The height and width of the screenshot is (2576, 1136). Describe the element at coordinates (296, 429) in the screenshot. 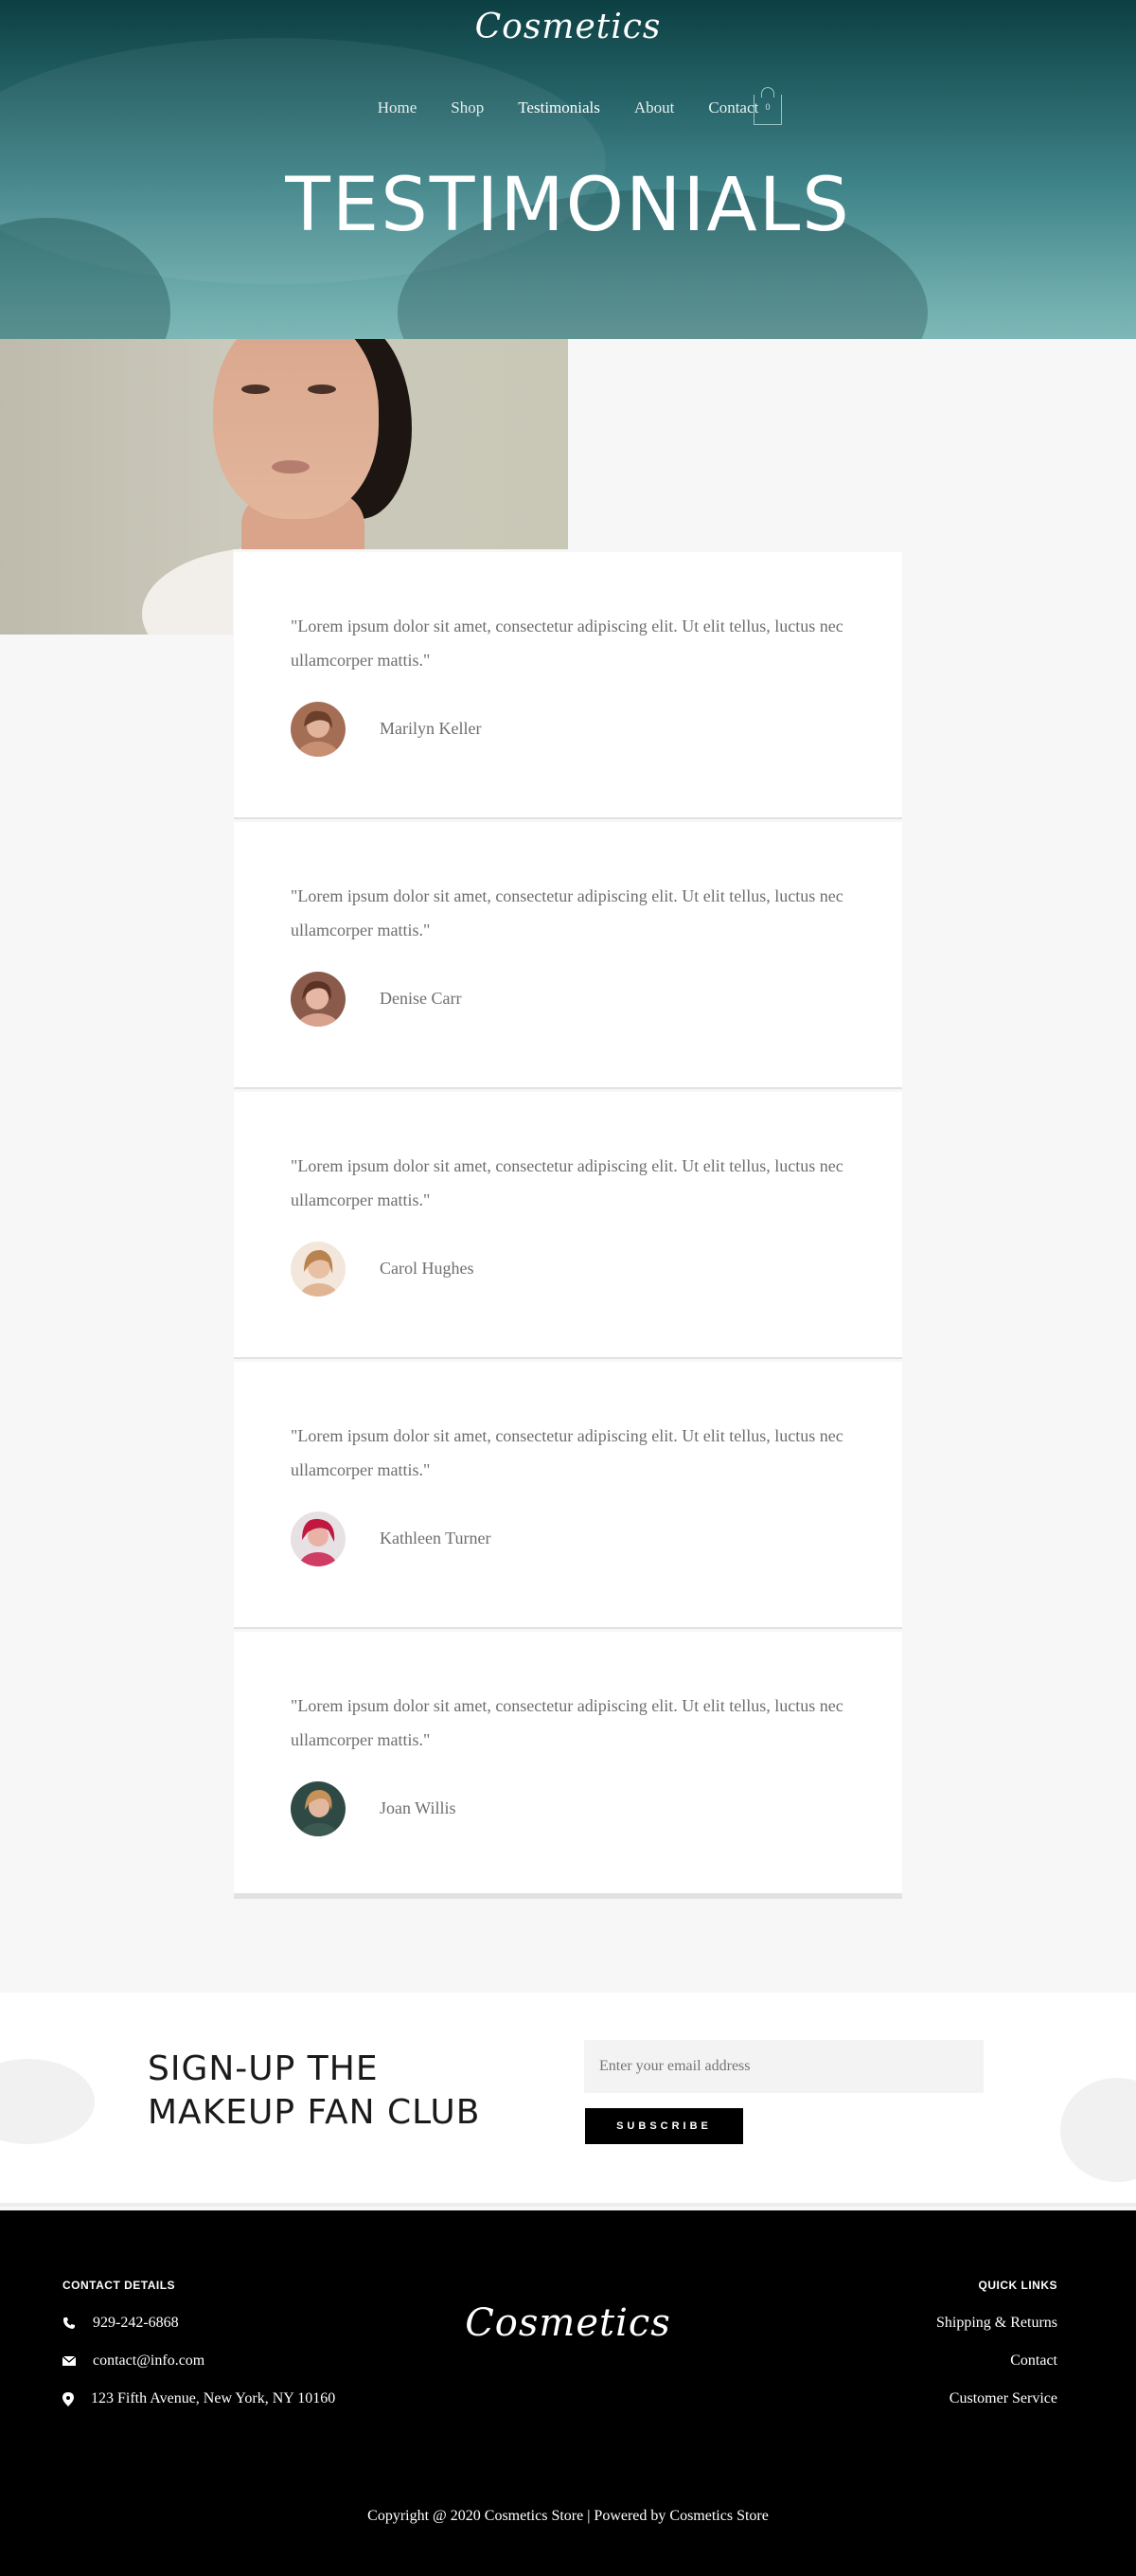

I see `photo-face` at that location.